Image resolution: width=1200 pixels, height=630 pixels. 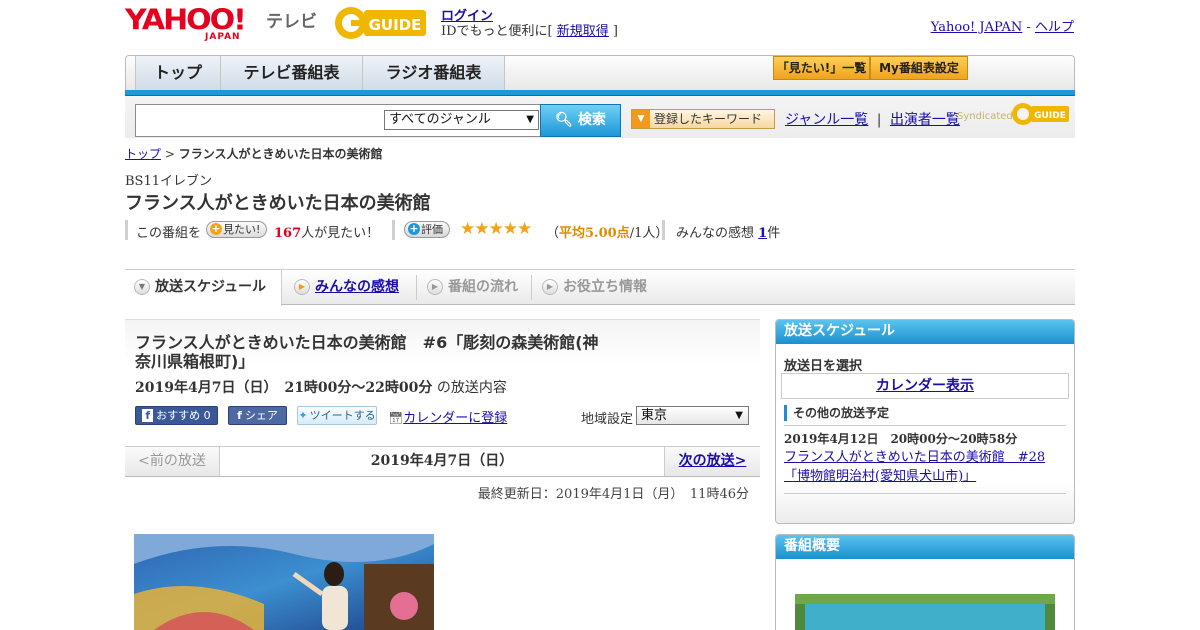 I want to click on tab-reviews: ▶ みんなの感想, so click(x=350, y=287).